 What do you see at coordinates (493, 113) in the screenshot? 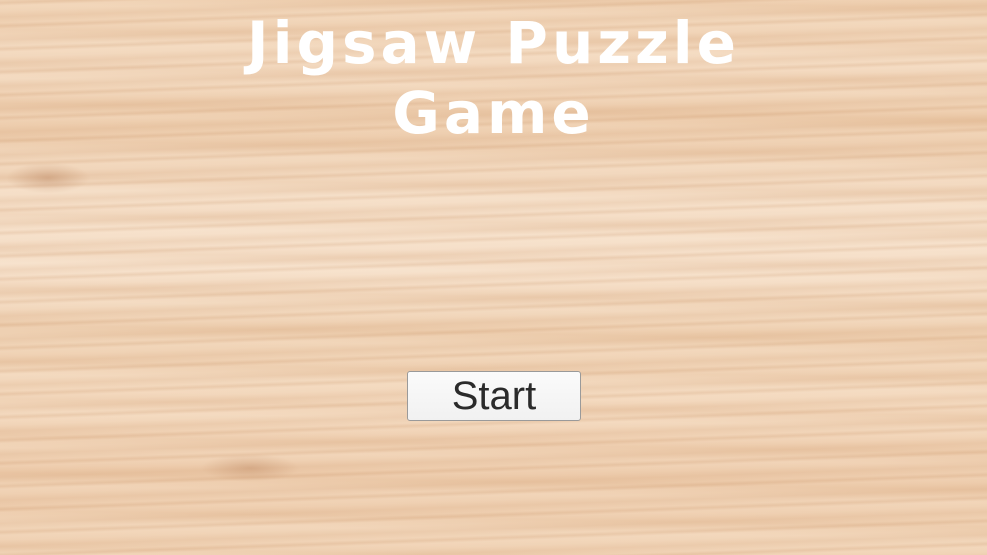
I see `game-title-line-2: Game` at bounding box center [493, 113].